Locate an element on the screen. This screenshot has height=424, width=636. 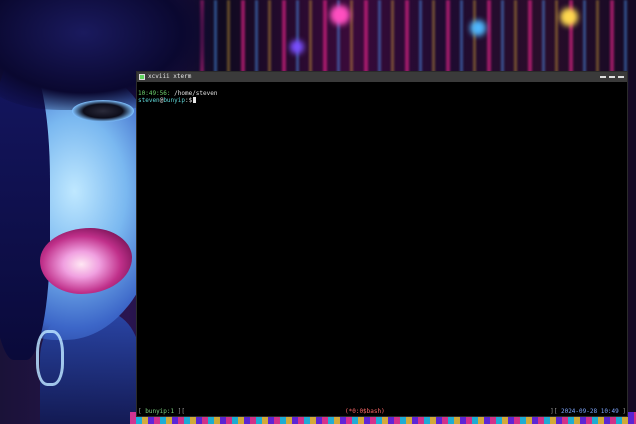
window-controls is located at coordinates (612, 76).